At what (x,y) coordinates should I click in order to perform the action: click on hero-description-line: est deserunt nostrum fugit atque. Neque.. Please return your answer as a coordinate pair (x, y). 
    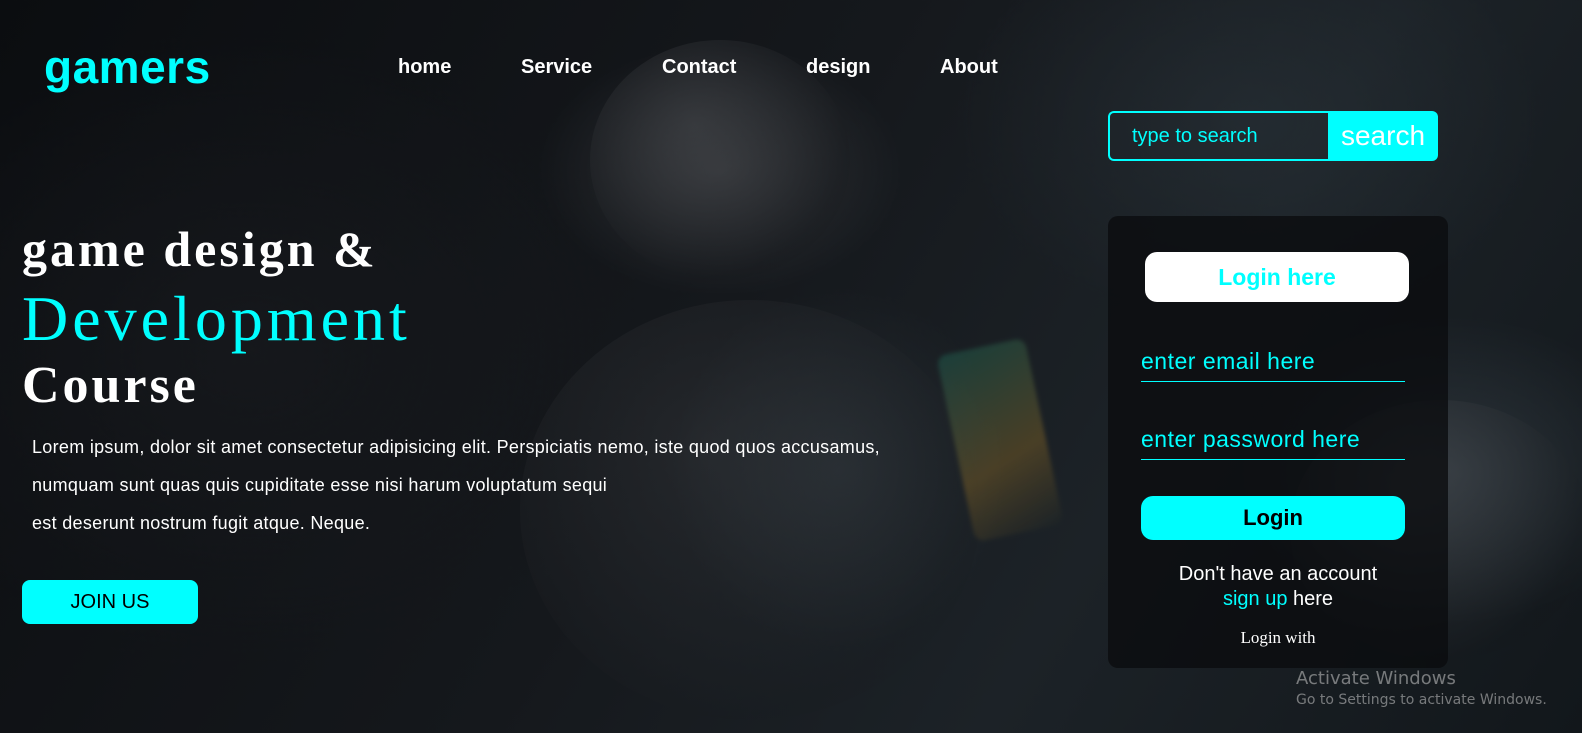
    Looking at the image, I should click on (201, 523).